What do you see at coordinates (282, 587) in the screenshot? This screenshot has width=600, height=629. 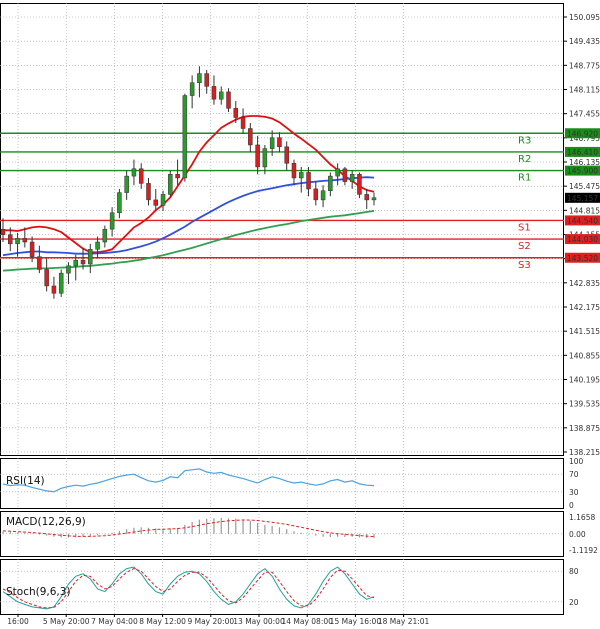 I see `stoch-pane-frame` at bounding box center [282, 587].